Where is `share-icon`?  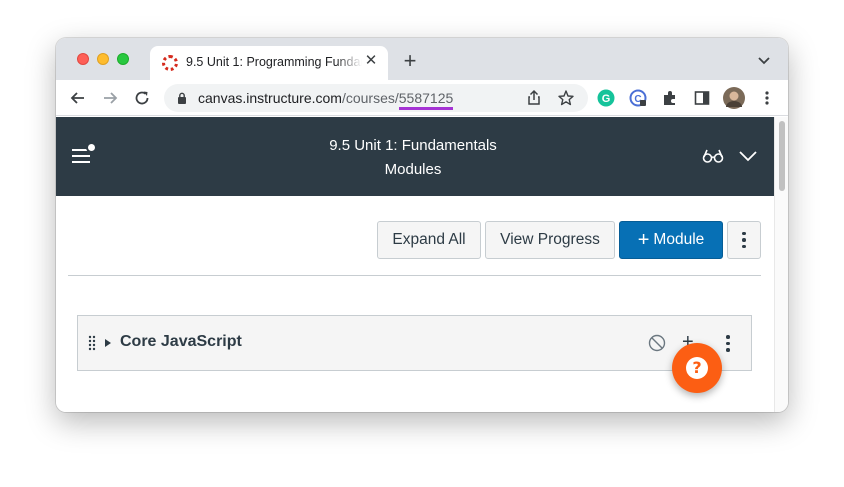 share-icon is located at coordinates (534, 98).